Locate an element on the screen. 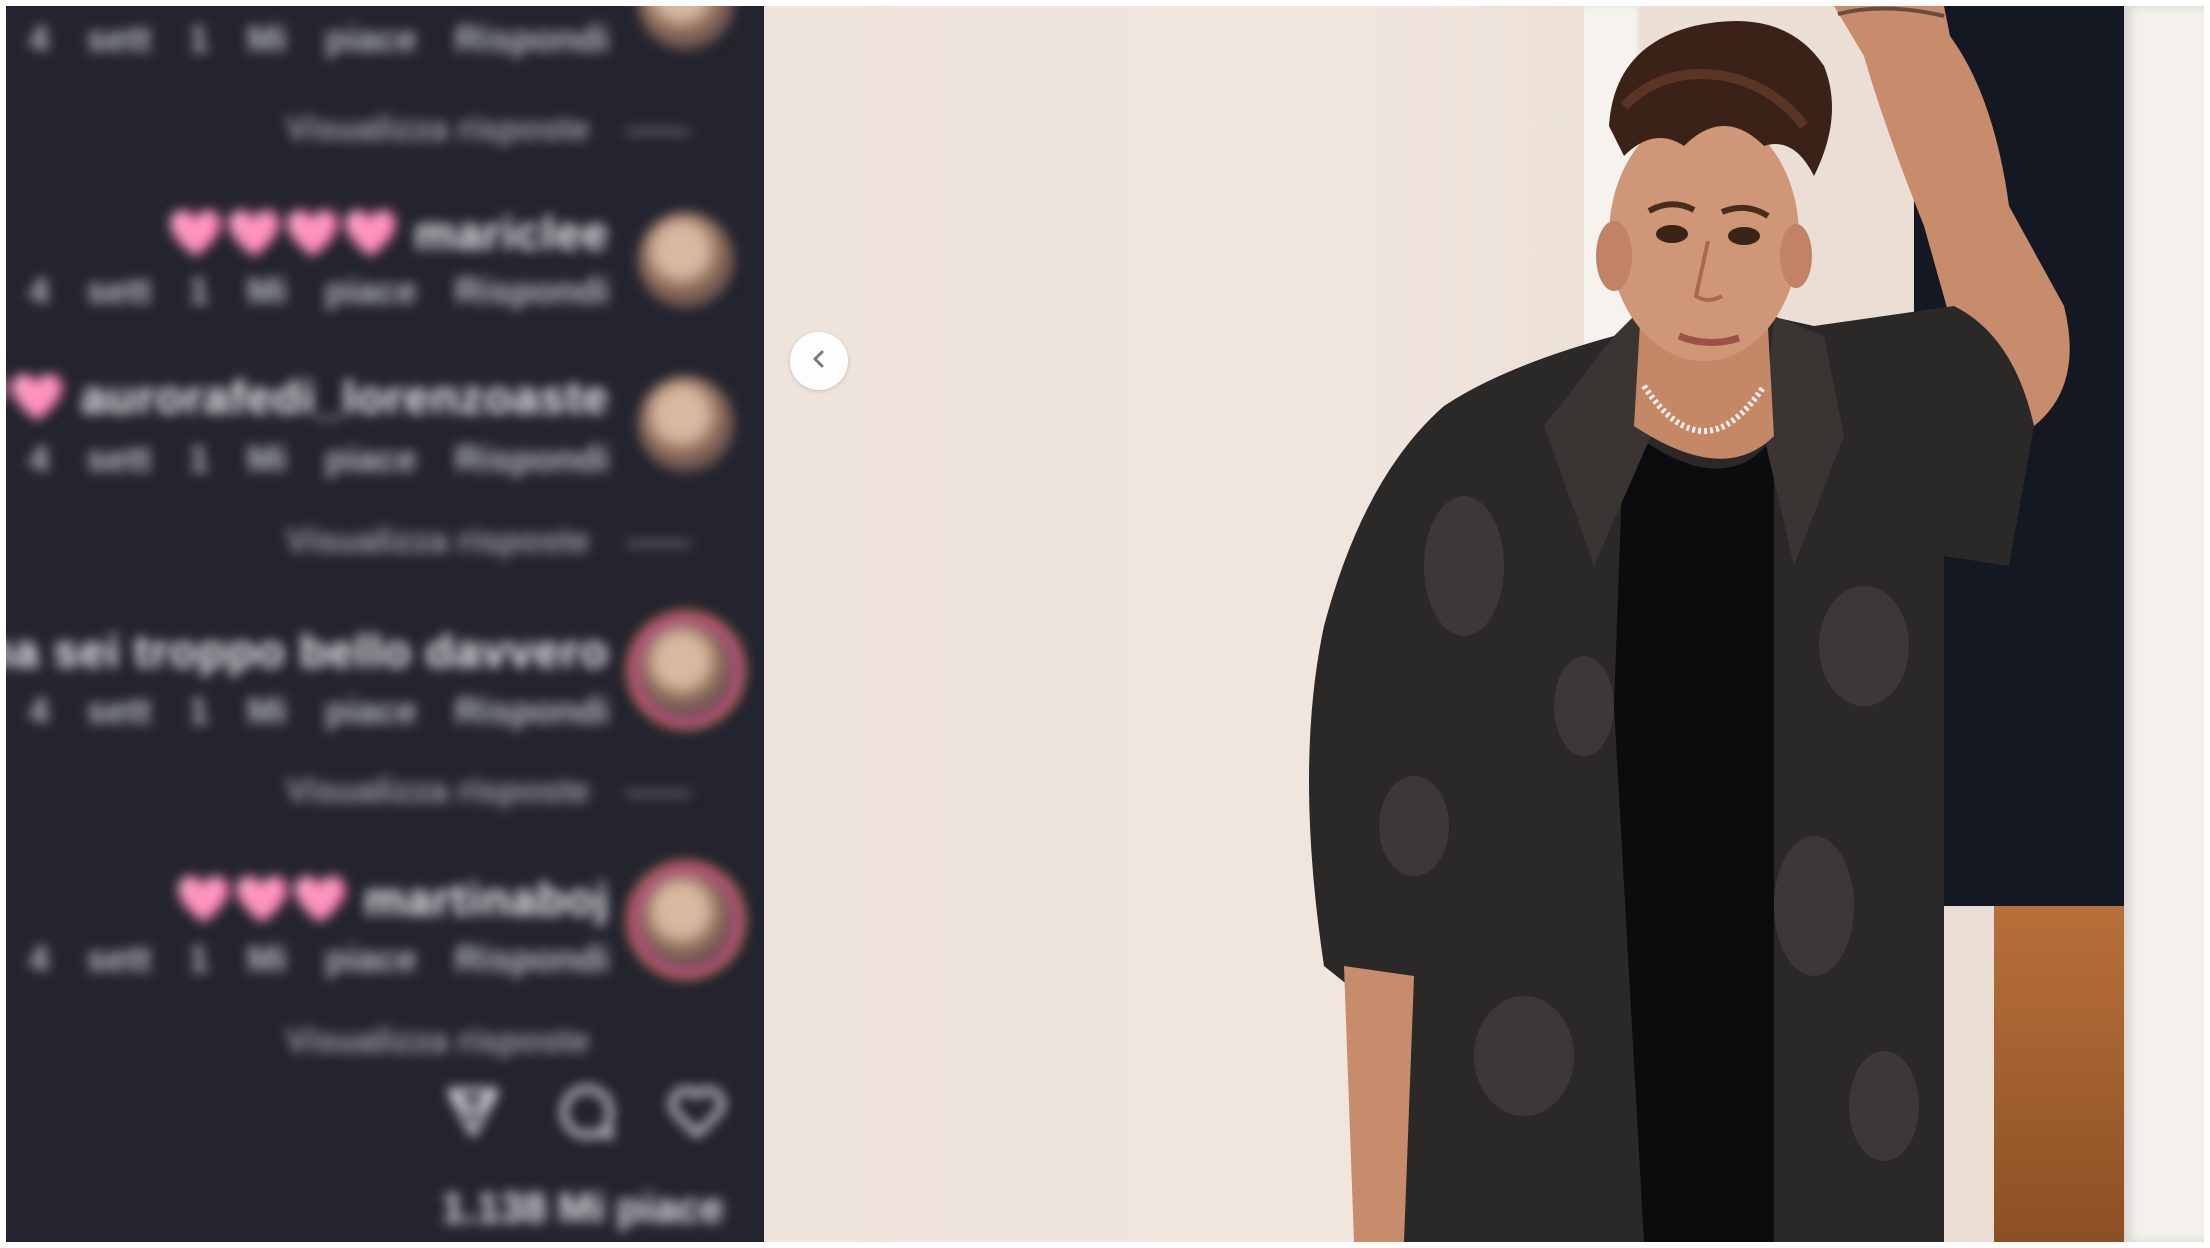 The width and height of the screenshot is (2210, 1248). comment-icon is located at coordinates (585, 1111).